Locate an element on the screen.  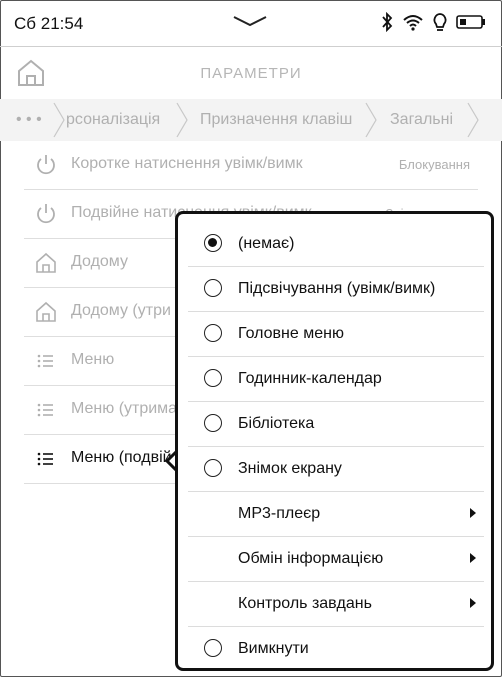
option-label: Контроль завдань is located at coordinates (305, 603).